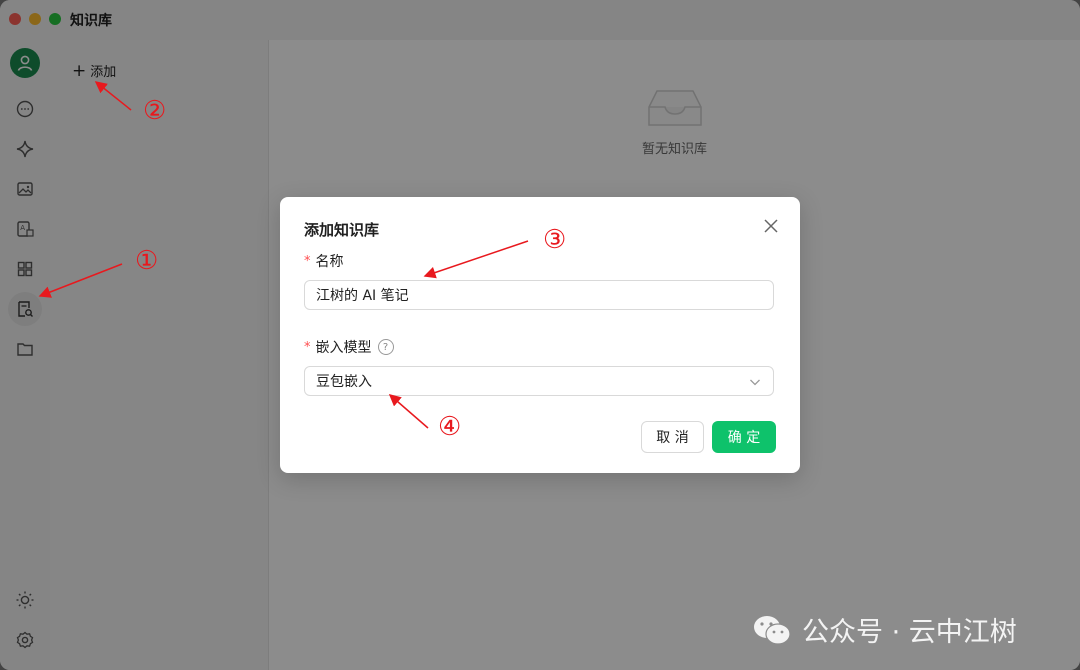  What do you see at coordinates (772, 630) in the screenshot?
I see `wechat-icon` at bounding box center [772, 630].